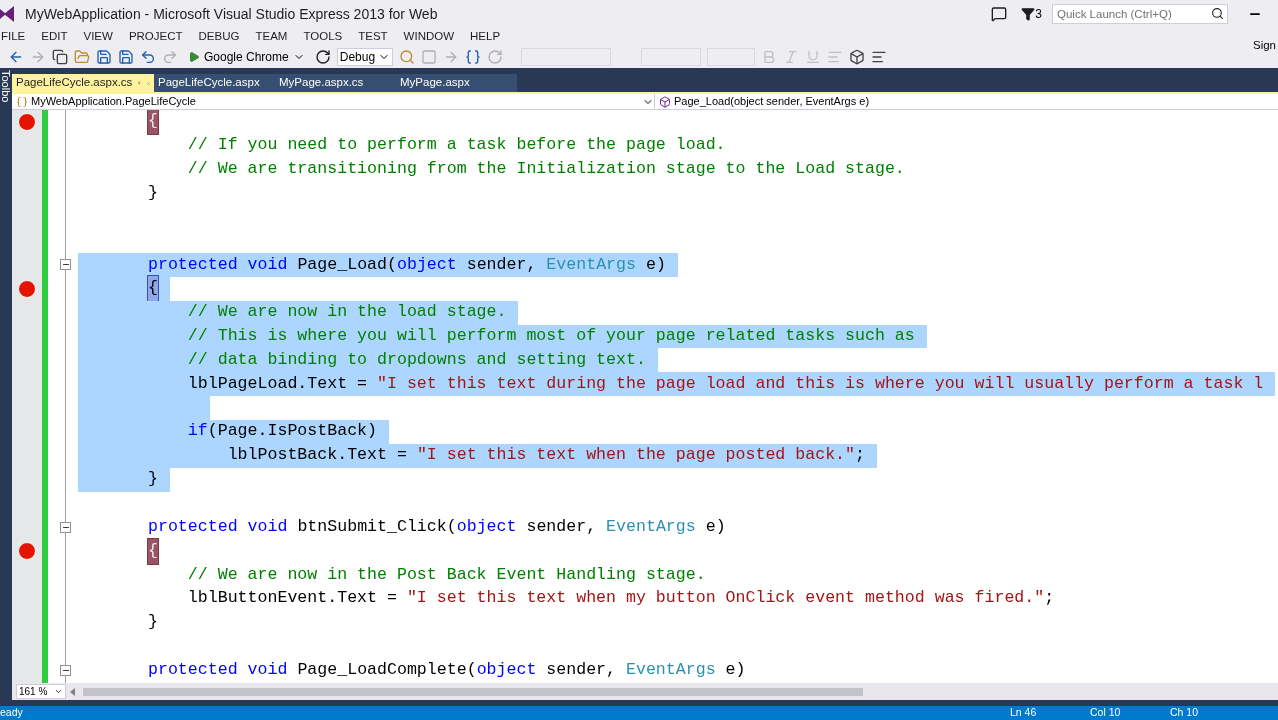  I want to click on caret-icon, so click(58, 691).